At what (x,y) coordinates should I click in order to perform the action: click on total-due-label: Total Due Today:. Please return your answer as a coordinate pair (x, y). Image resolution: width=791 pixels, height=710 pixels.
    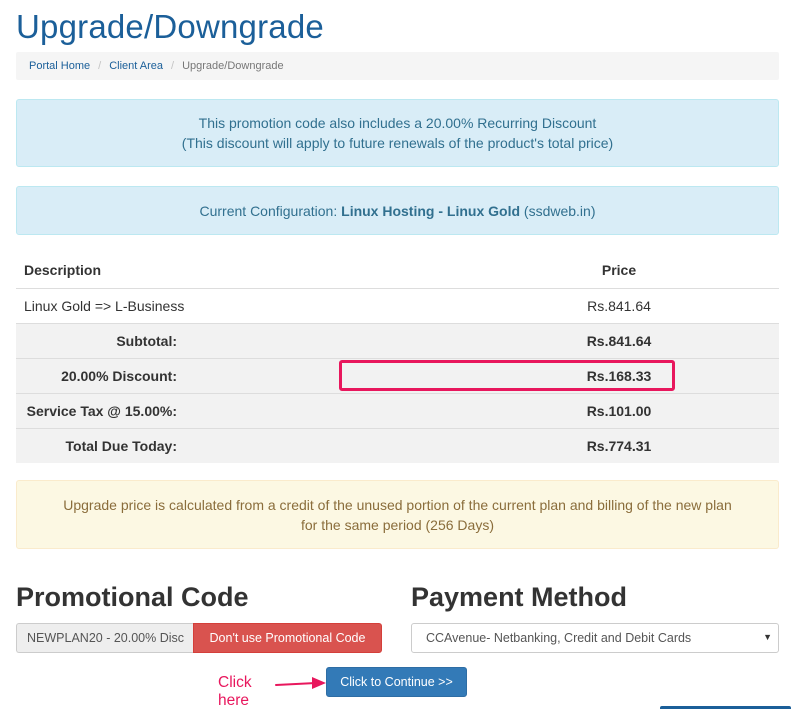
    Looking at the image, I should click on (247, 445).